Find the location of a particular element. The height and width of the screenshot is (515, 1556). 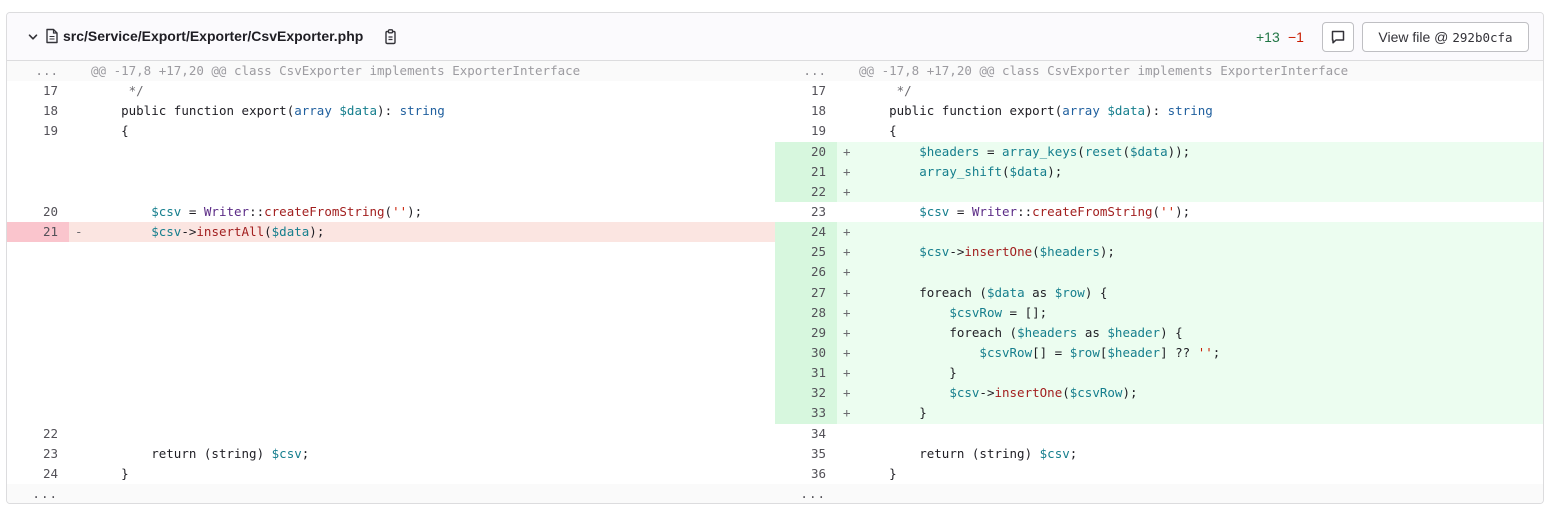

new-line-number: 35 is located at coordinates (806, 454).